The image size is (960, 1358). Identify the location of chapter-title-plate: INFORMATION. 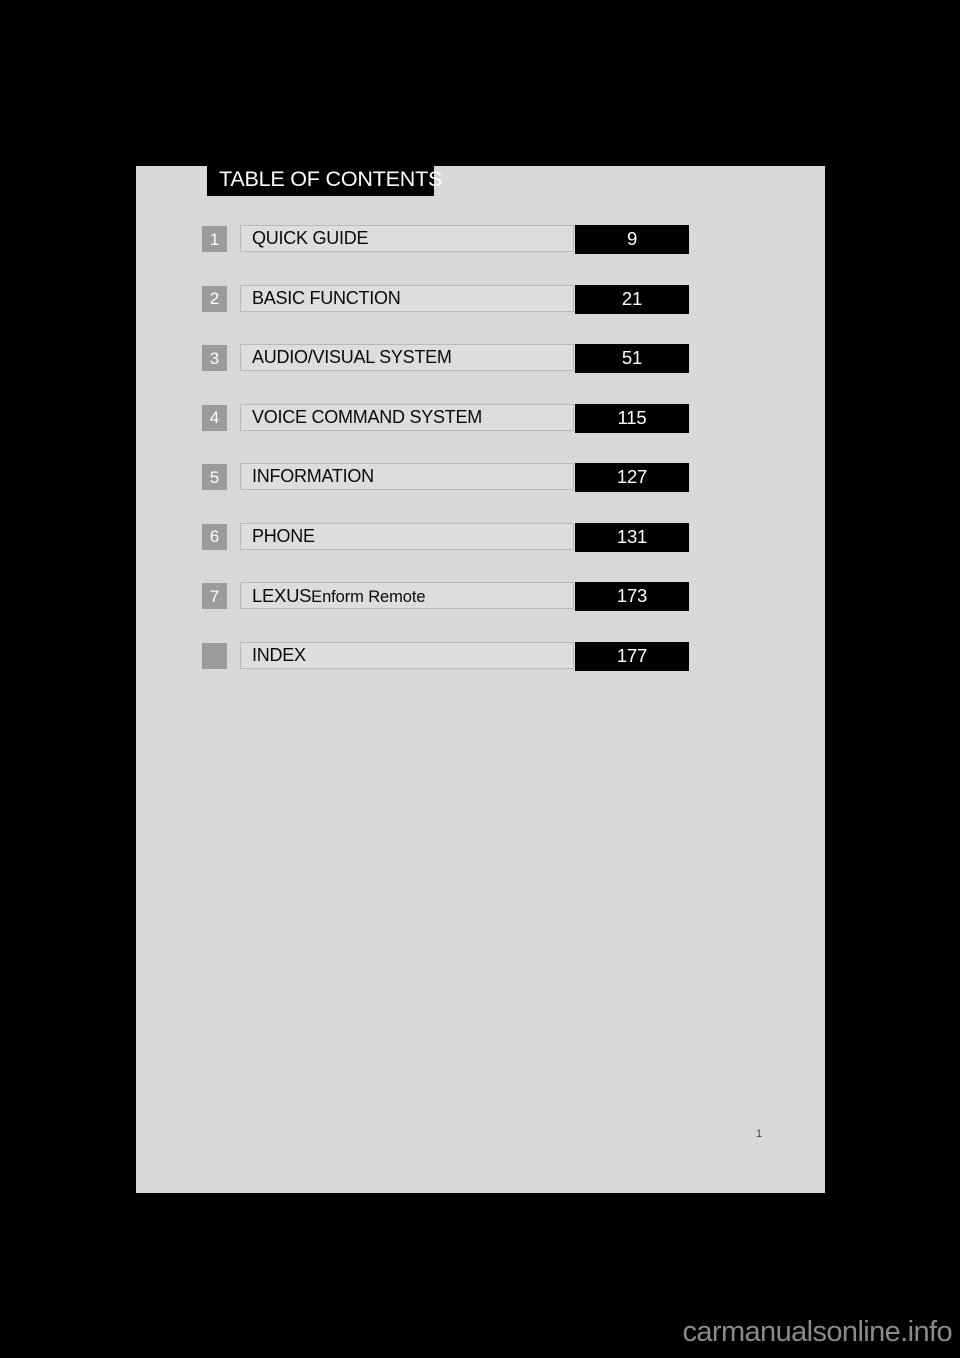
(407, 476).